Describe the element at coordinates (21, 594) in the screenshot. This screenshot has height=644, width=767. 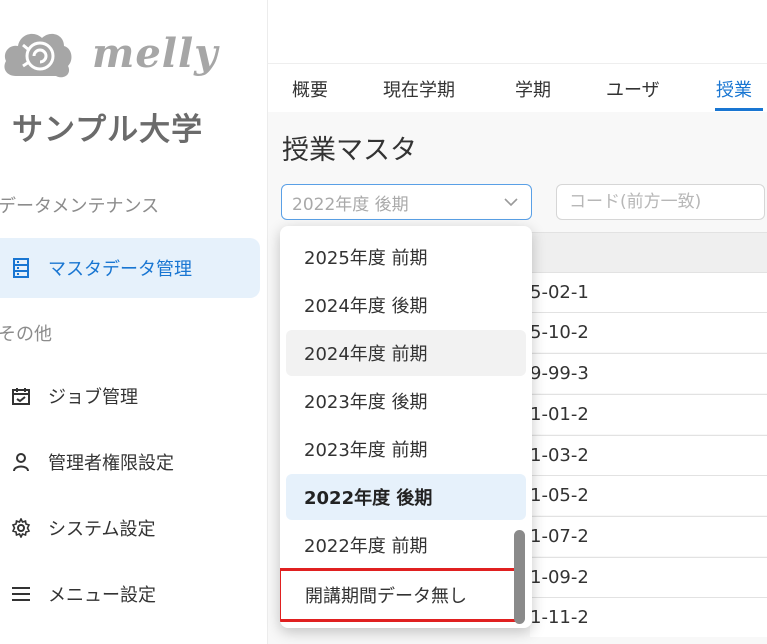
I see `menu-icon` at that location.